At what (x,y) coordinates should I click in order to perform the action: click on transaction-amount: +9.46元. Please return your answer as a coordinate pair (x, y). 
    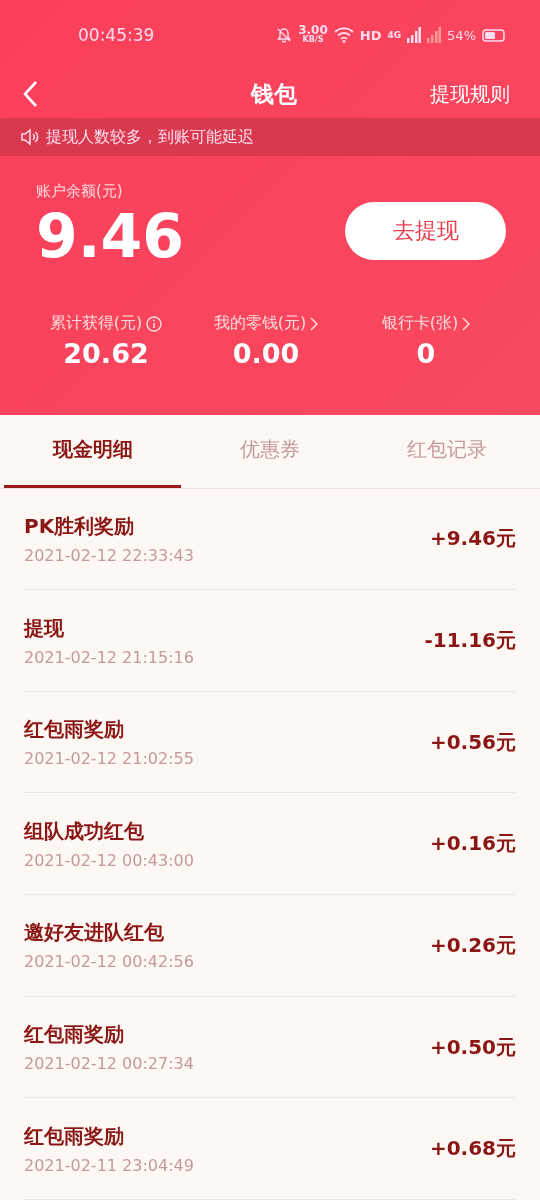
    Looking at the image, I should click on (472, 539).